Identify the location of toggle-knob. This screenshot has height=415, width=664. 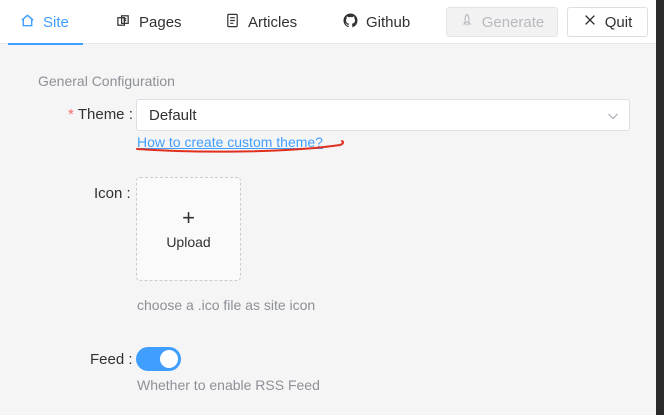
(169, 359).